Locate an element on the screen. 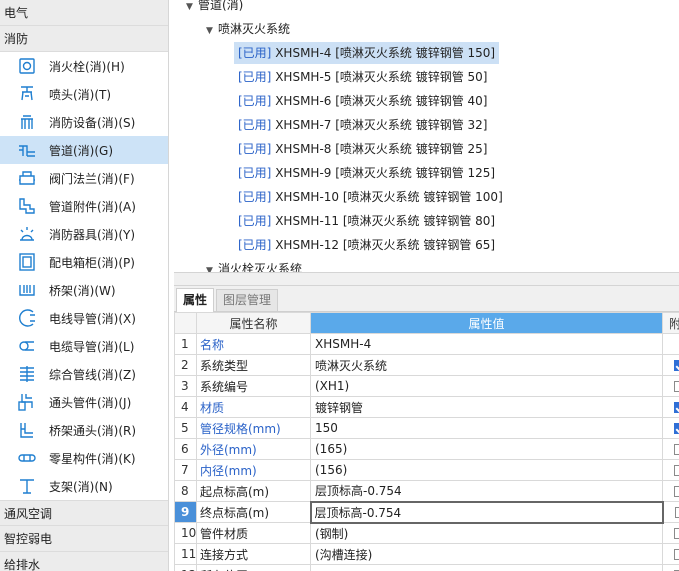  property-value: 镀锌钢管 is located at coordinates (486, 407).